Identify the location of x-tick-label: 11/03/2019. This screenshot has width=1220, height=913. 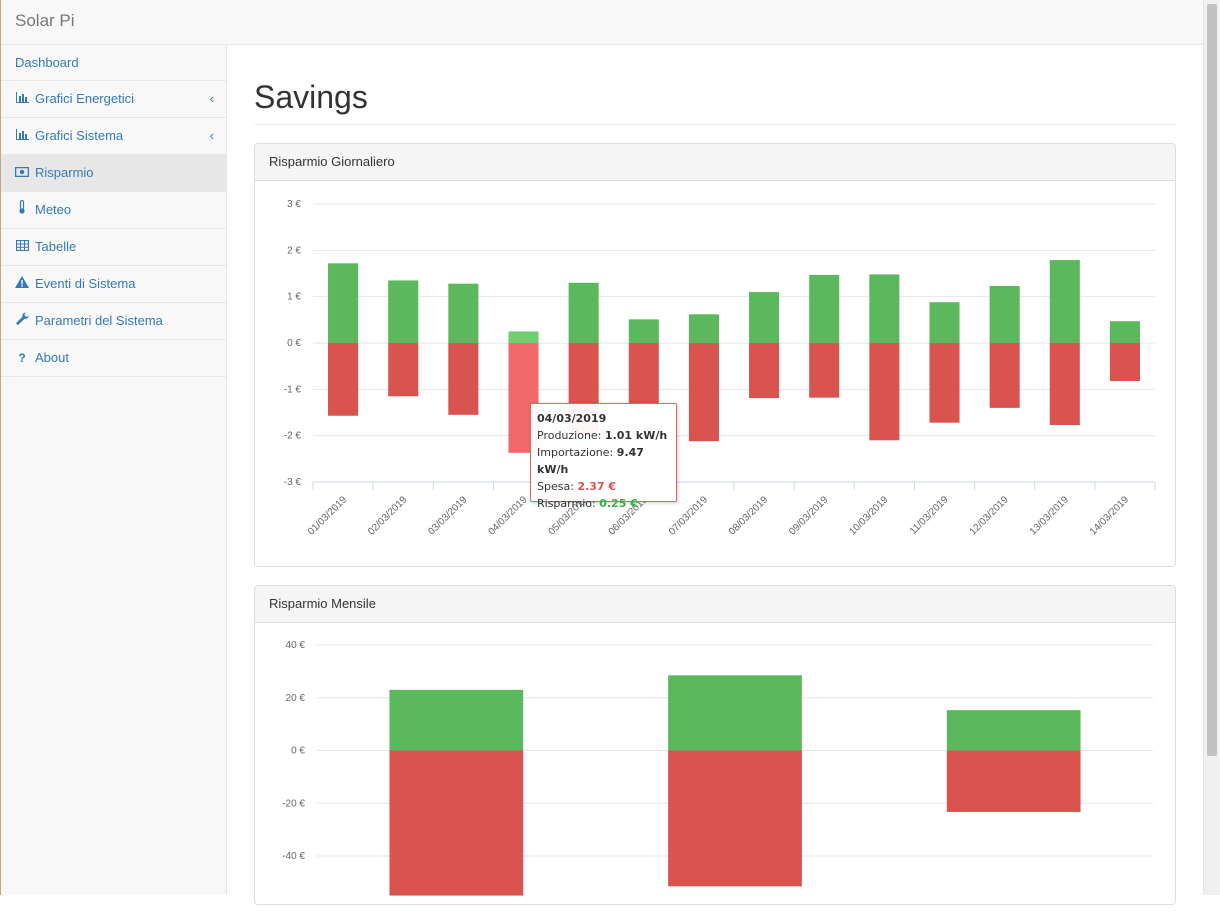
(929, 515).